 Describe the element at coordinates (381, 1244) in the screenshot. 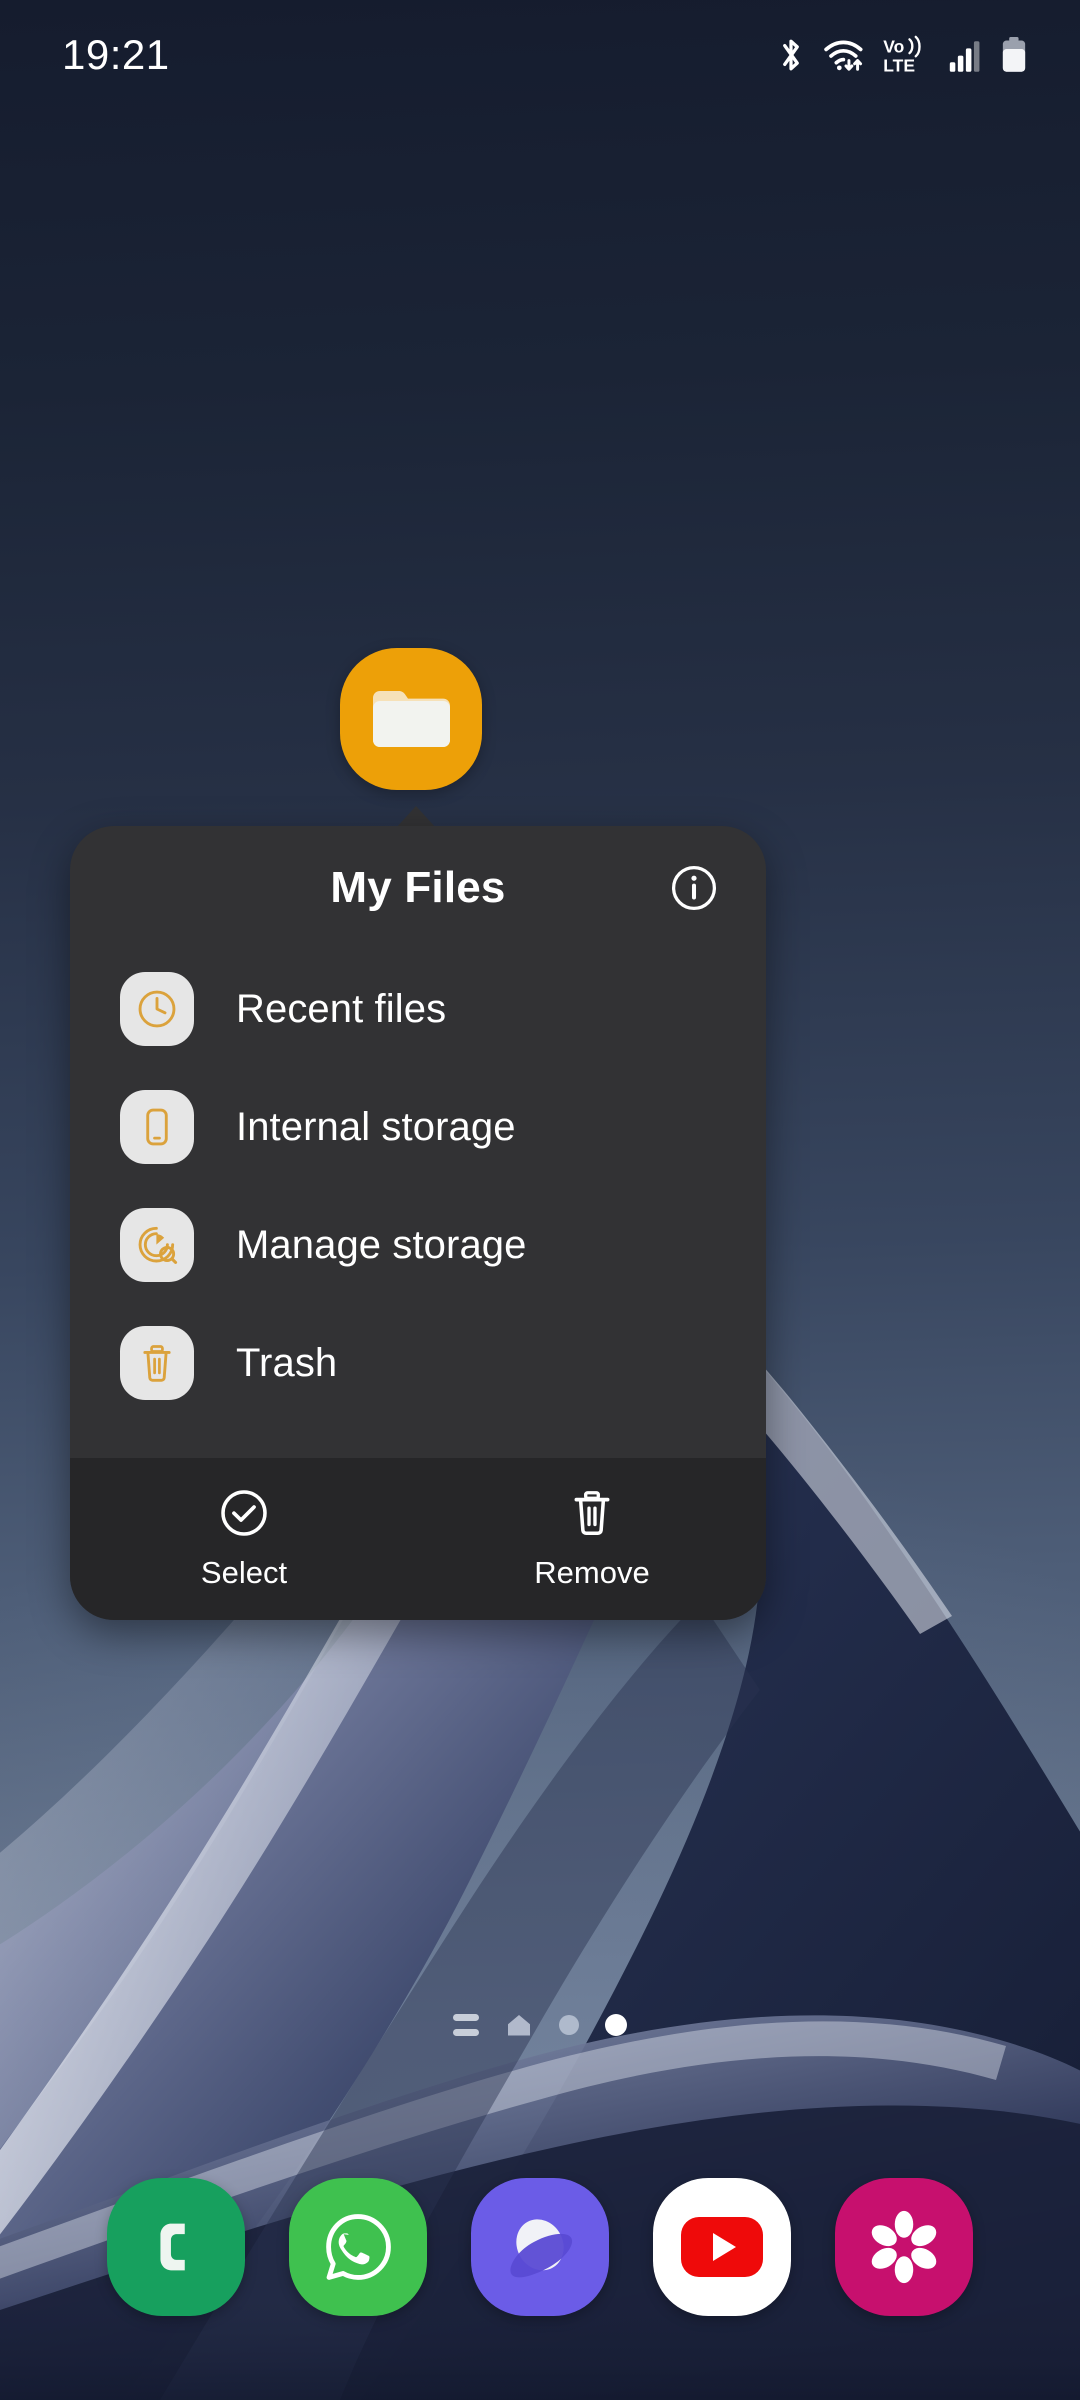

I see `popup-item-label: Manage storage` at that location.